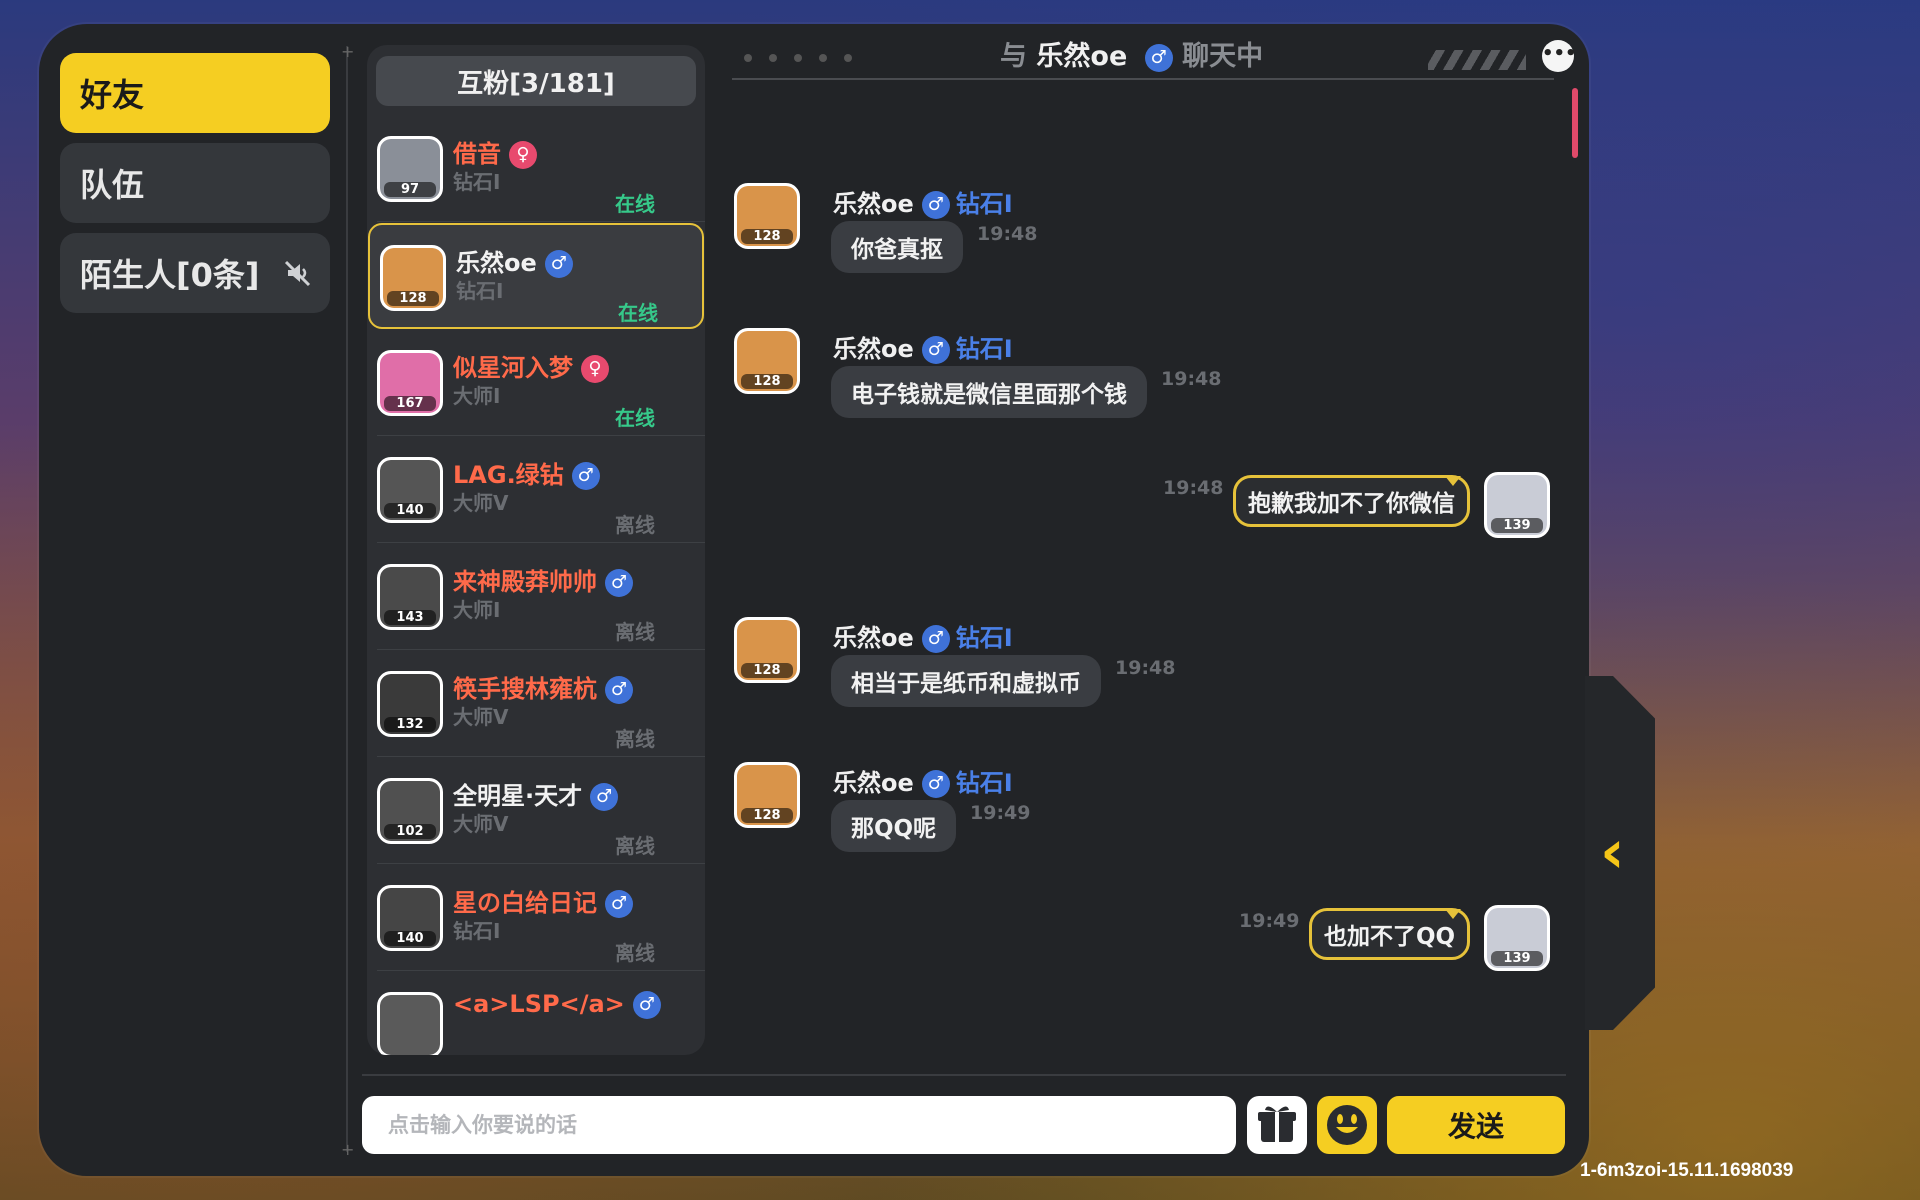 The image size is (1920, 1200). What do you see at coordinates (1082, 56) in the screenshot?
I see `chat-title-name: 乐然oe` at bounding box center [1082, 56].